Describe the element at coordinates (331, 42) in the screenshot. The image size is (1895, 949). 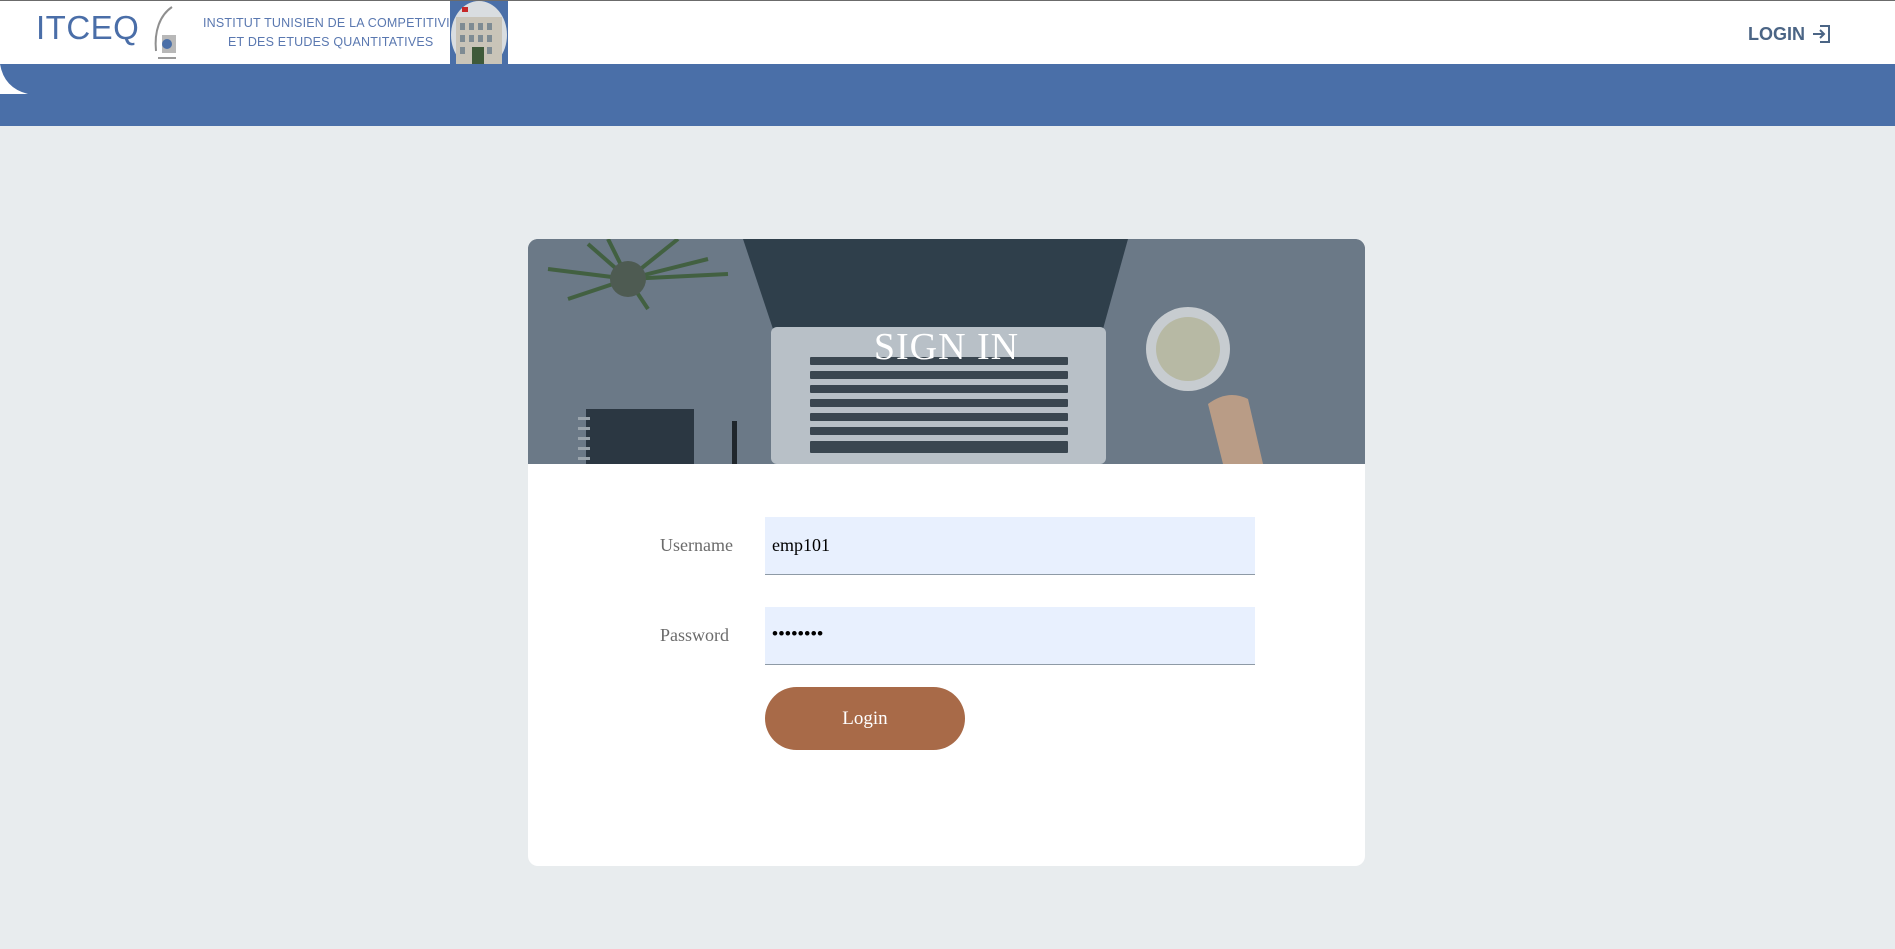
I see `institute-name-line2: ET DES ETUDES QUANTITATIVES` at that location.